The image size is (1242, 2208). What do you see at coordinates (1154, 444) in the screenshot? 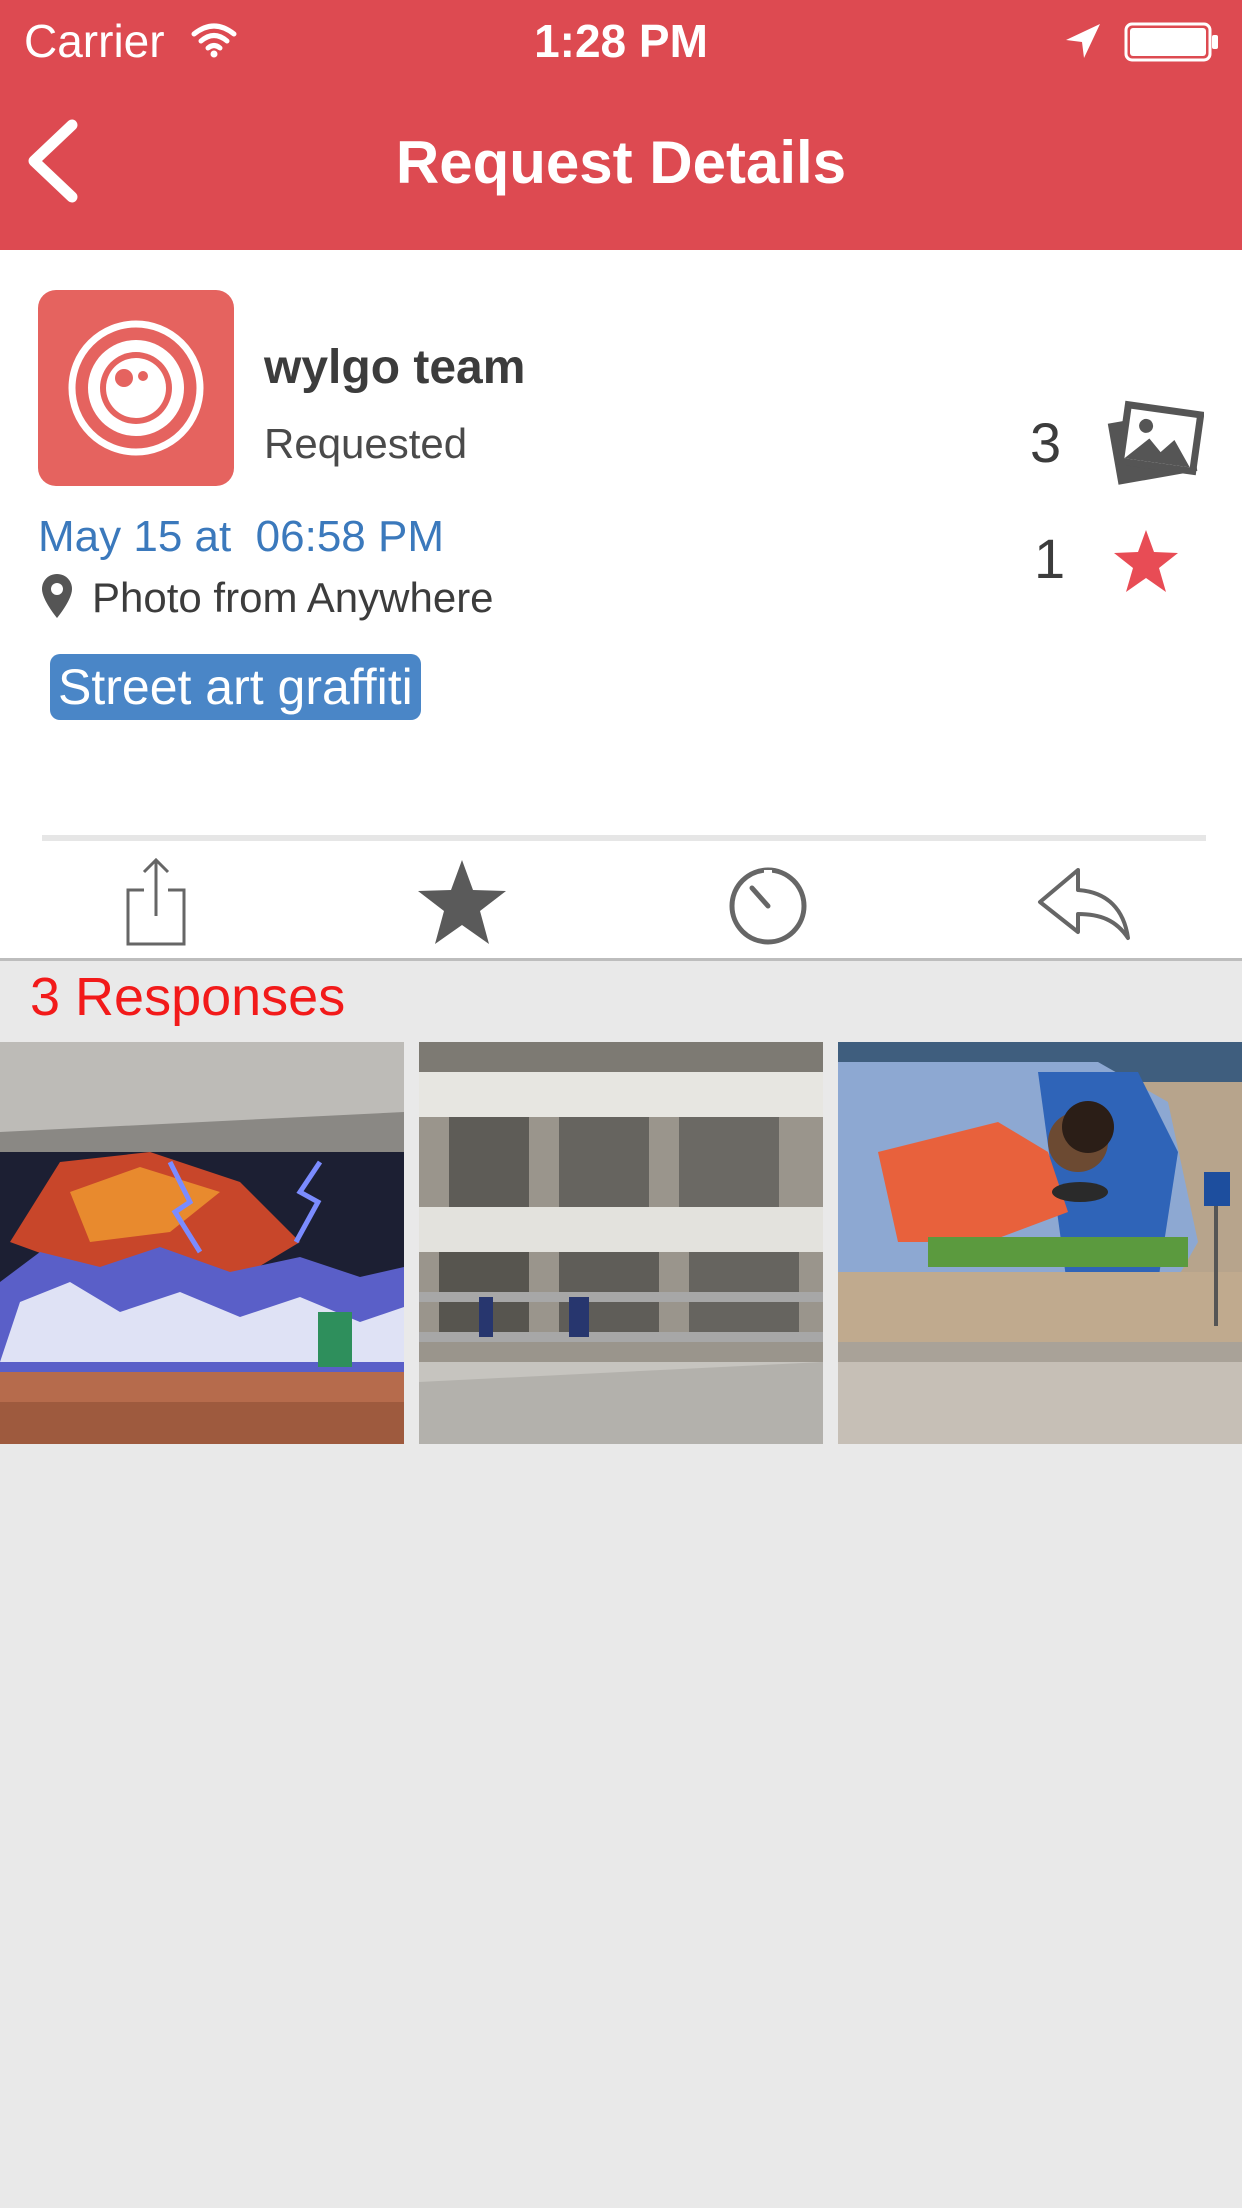
I see `photos-icon` at bounding box center [1154, 444].